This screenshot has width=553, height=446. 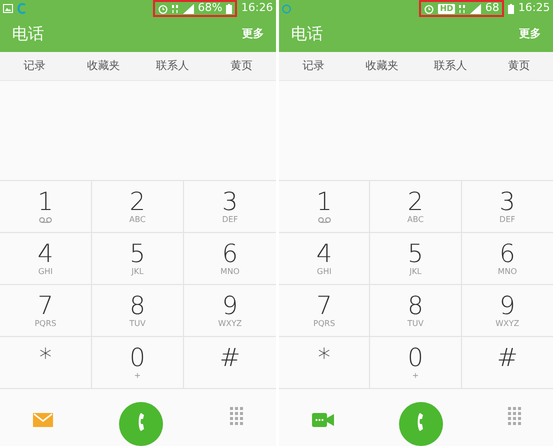 What do you see at coordinates (257, 8) in the screenshot?
I see `status-text: 16:26` at bounding box center [257, 8].